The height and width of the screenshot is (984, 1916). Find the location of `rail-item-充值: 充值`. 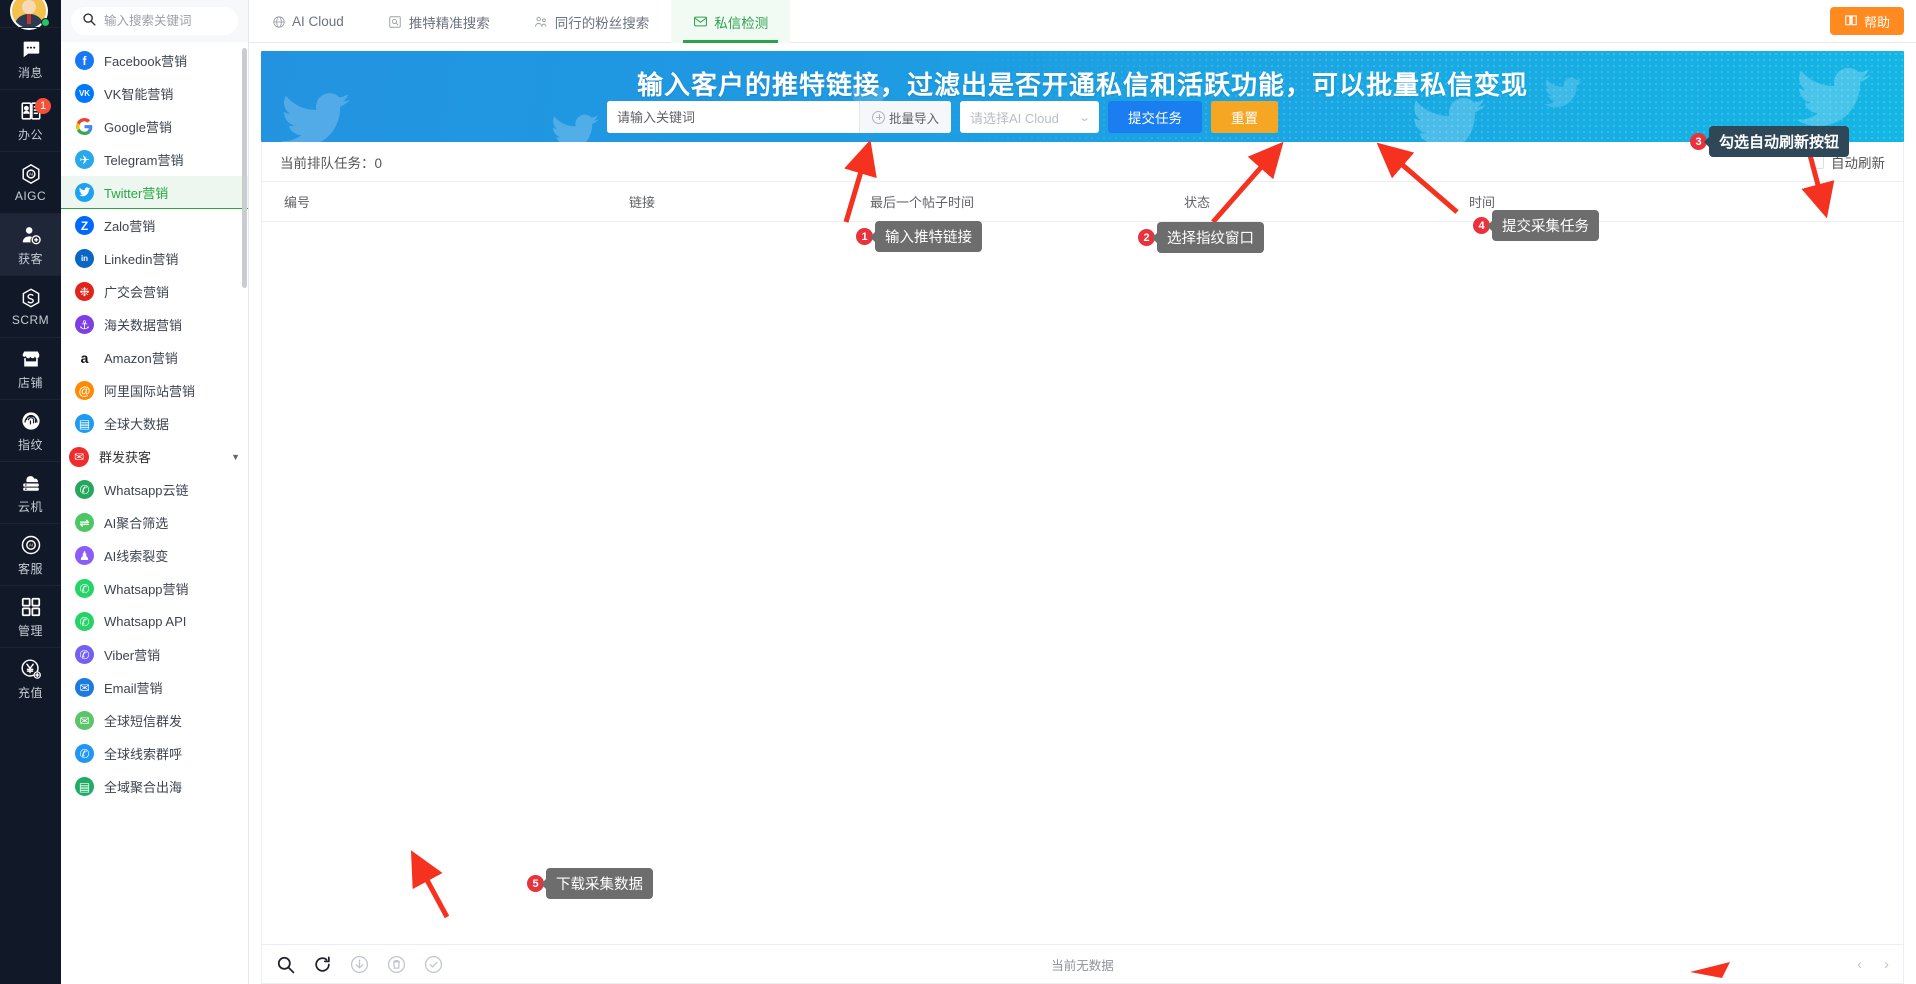

rail-item-充值: 充值 is located at coordinates (30, 678).